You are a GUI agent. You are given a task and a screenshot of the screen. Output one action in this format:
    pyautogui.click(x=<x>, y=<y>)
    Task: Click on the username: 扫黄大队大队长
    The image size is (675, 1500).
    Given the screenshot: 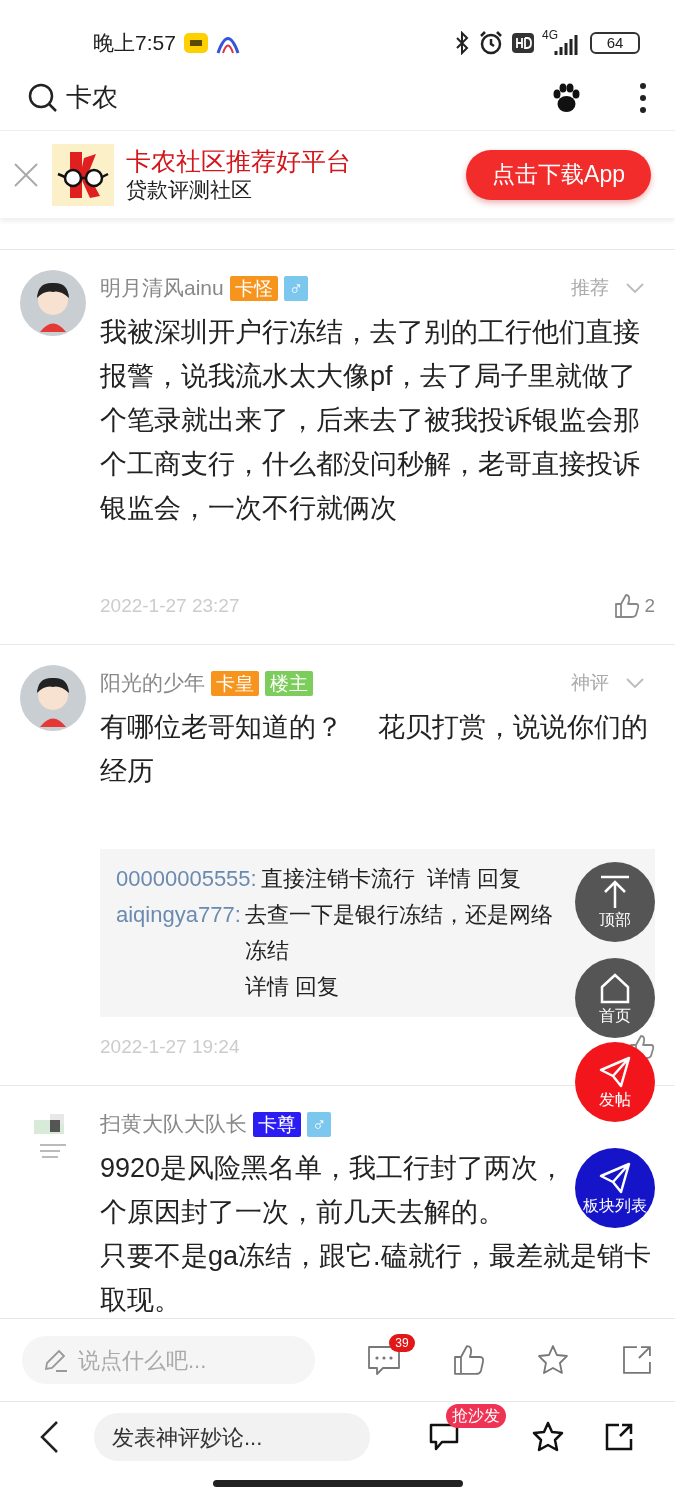 What is the action you would take?
    pyautogui.click(x=173, y=1124)
    